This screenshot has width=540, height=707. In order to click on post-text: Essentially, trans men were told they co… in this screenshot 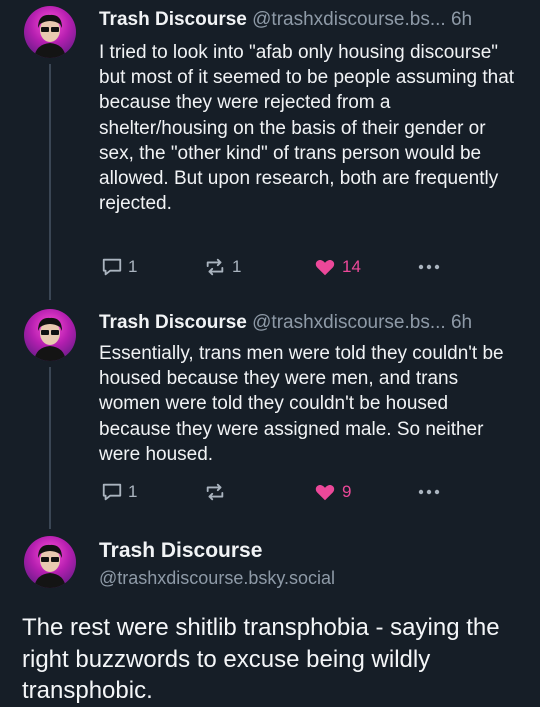, I will do `click(301, 404)`.